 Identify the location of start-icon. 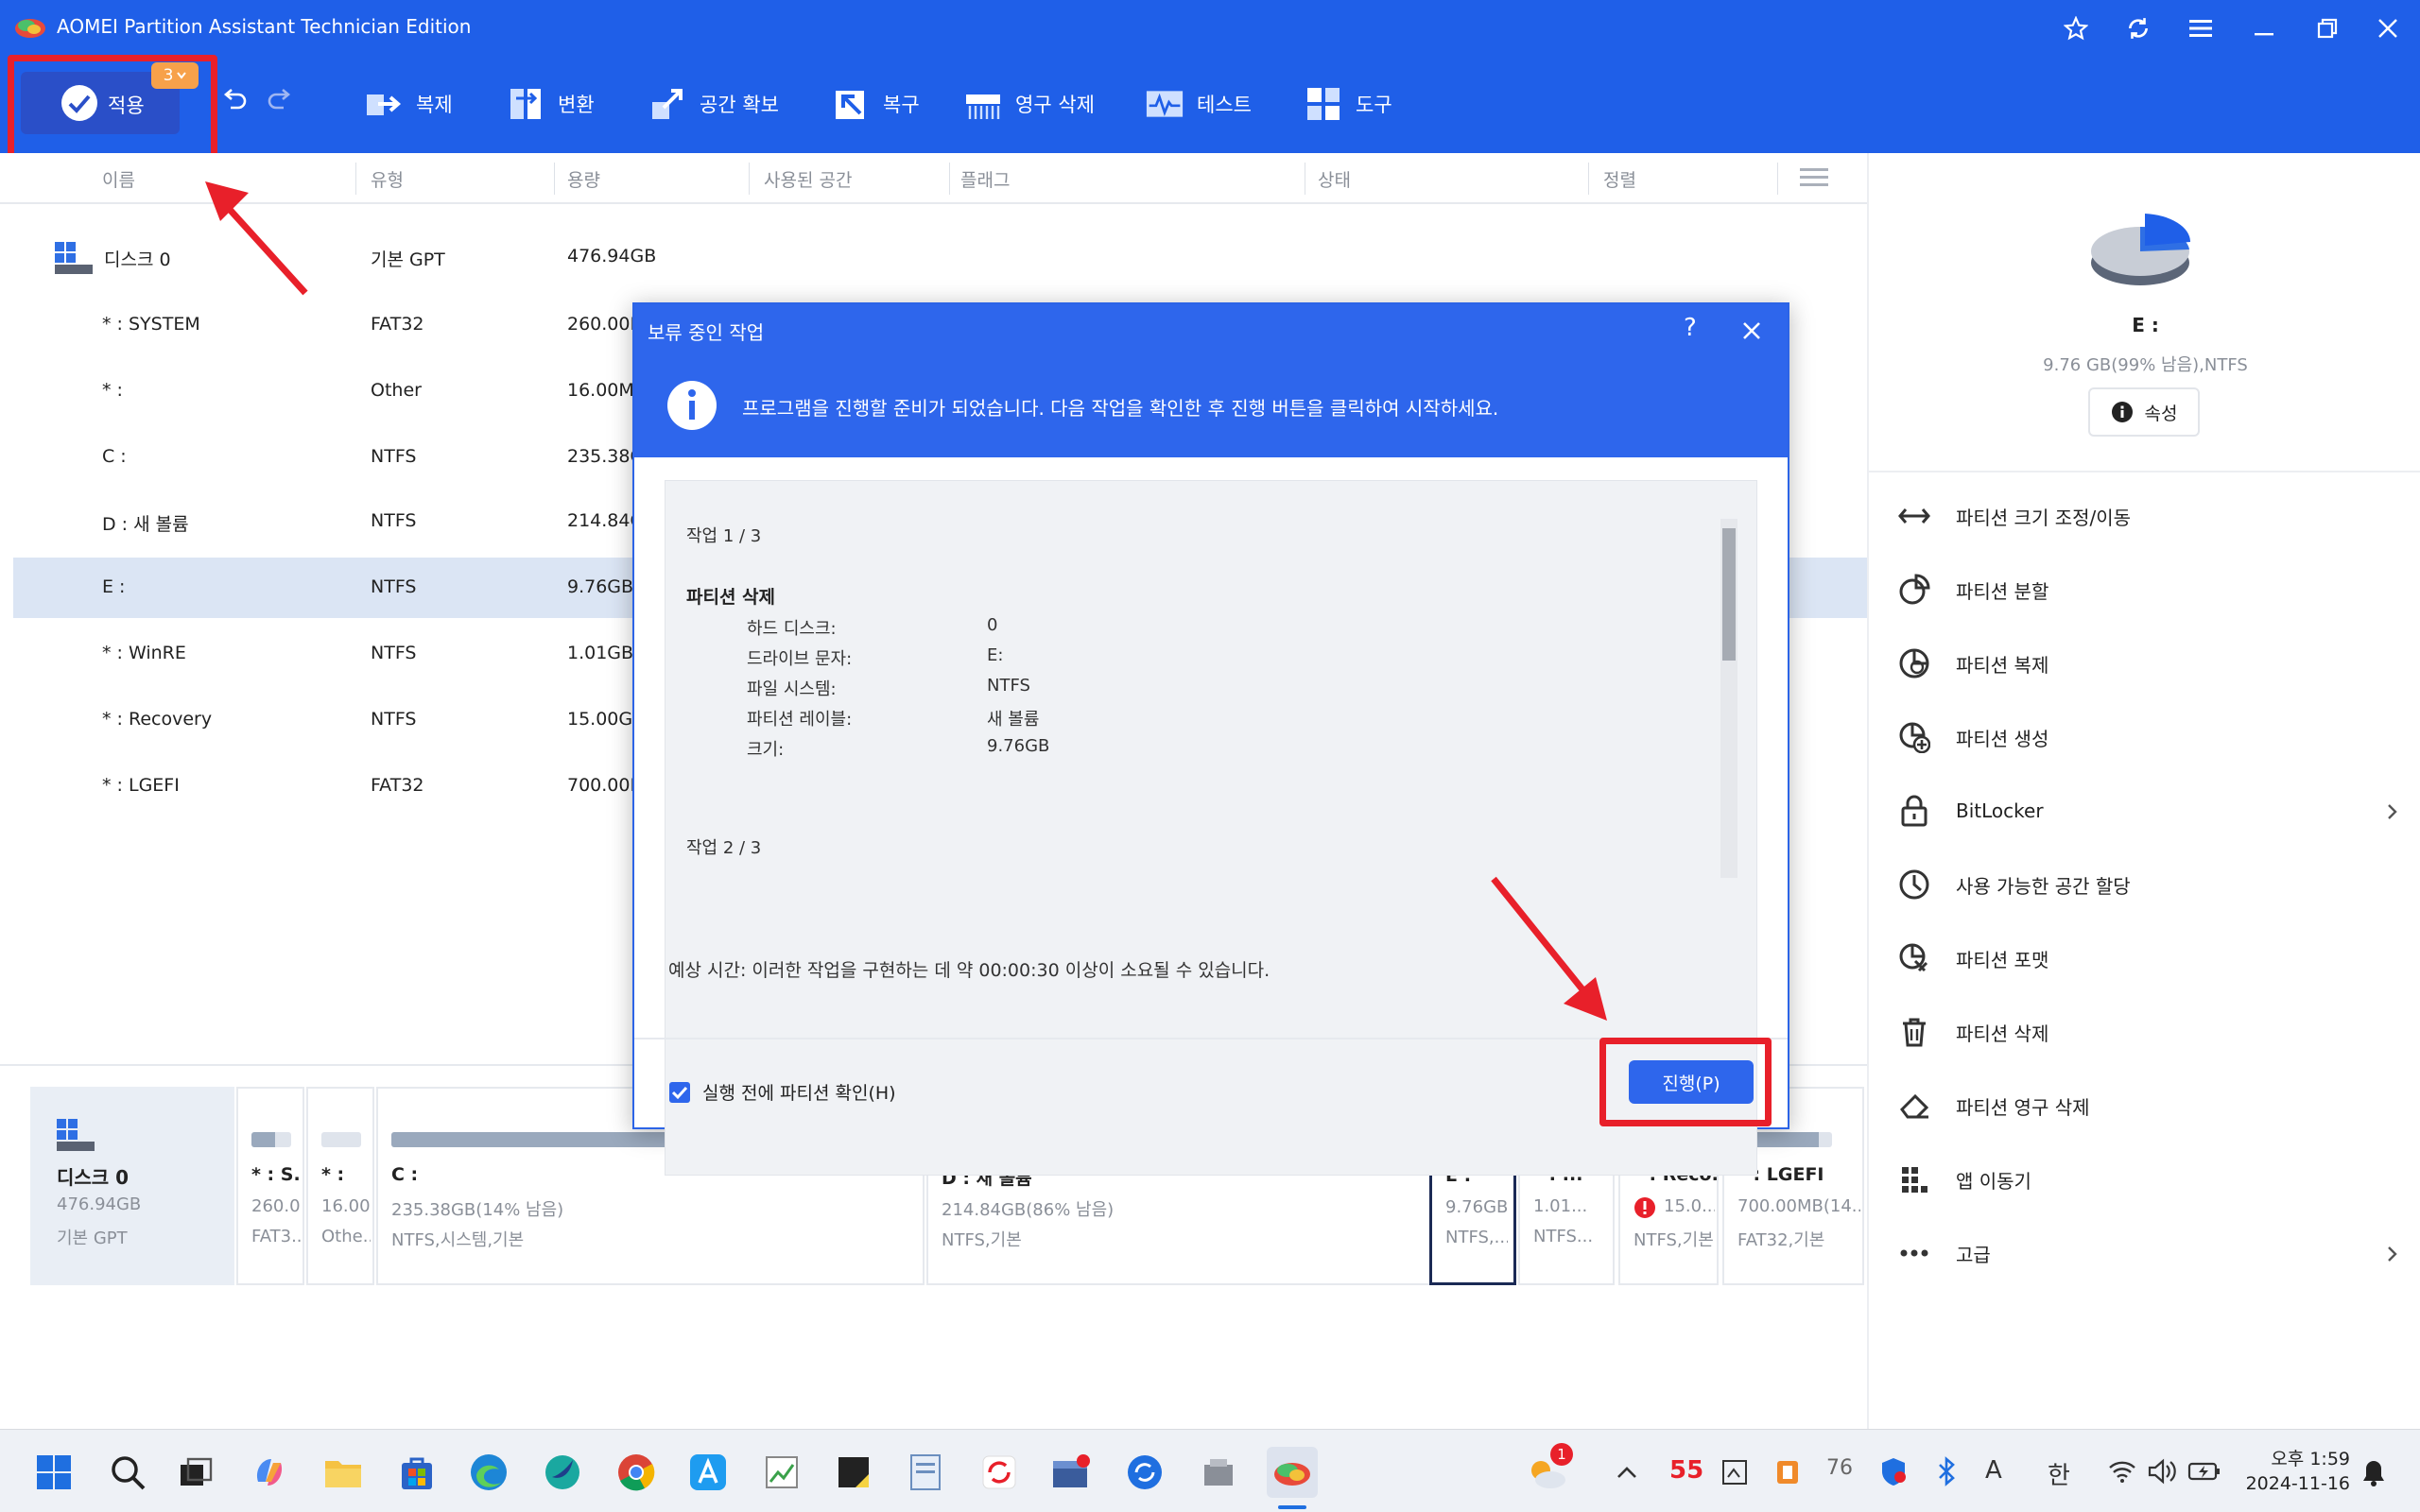
(53, 1472).